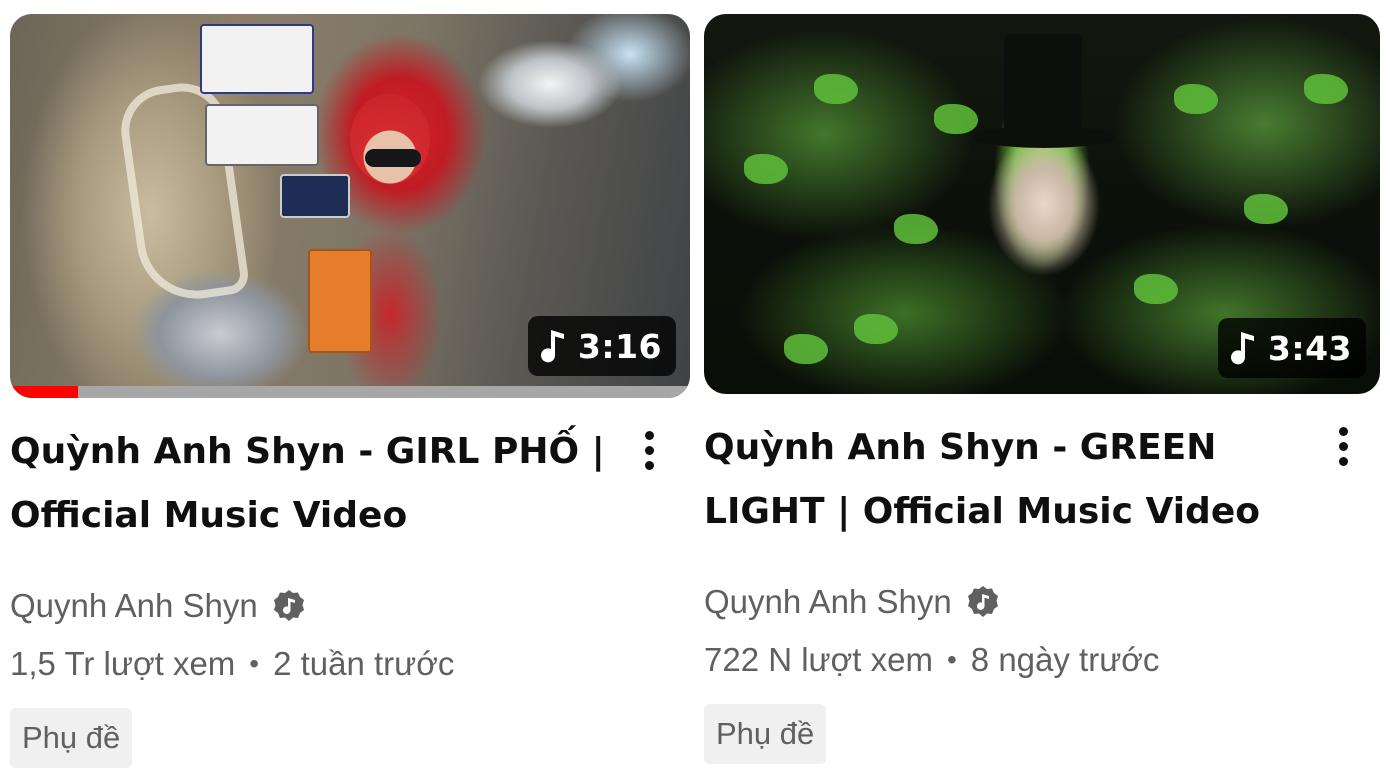 This screenshot has height=774, width=1390. What do you see at coordinates (818, 659) in the screenshot?
I see `view-count: 722 N lượt xem` at bounding box center [818, 659].